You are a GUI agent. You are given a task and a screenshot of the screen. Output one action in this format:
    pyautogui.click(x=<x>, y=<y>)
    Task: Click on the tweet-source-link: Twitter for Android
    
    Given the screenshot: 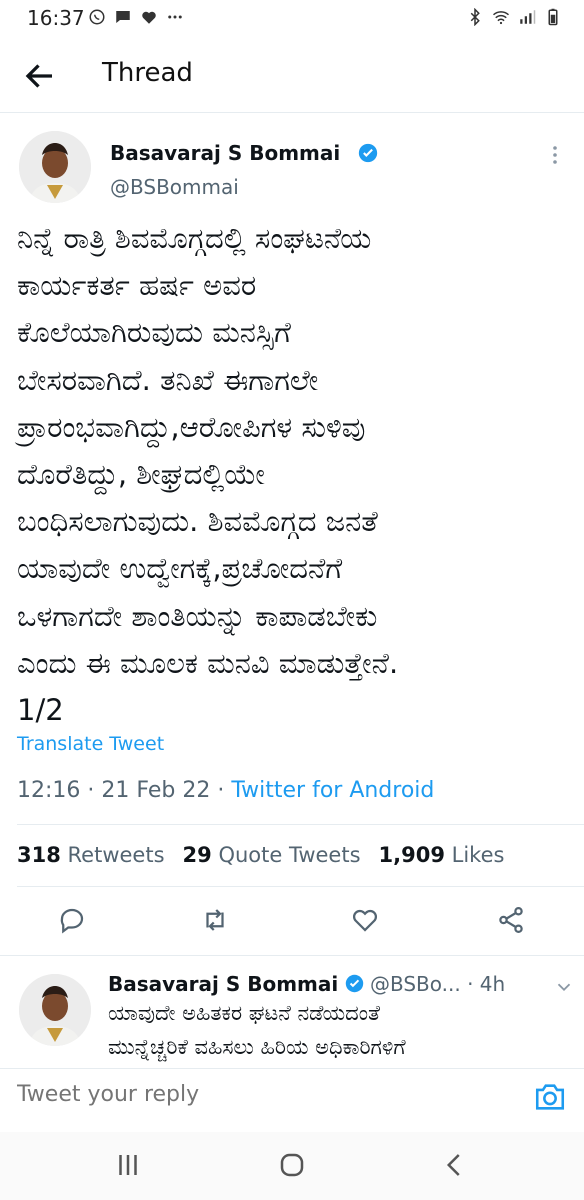 What is the action you would take?
    pyautogui.click(x=332, y=790)
    